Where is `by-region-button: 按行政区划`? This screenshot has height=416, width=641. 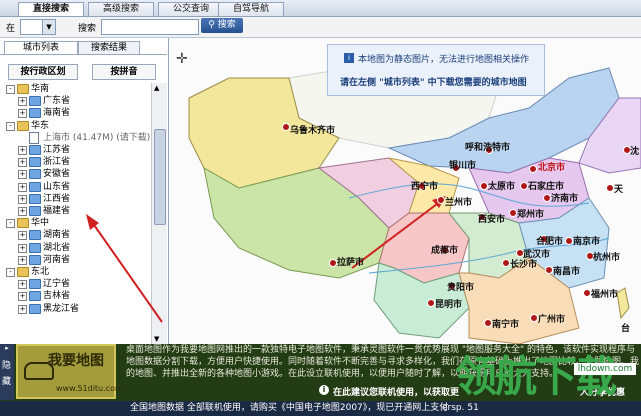
by-region-button: 按行政区划 is located at coordinates (43, 72).